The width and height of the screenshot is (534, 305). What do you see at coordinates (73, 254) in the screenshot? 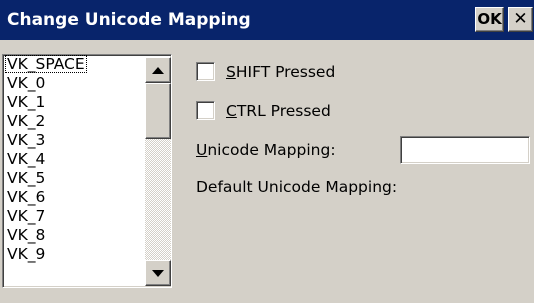
I see `list-item: VK_9` at bounding box center [73, 254].